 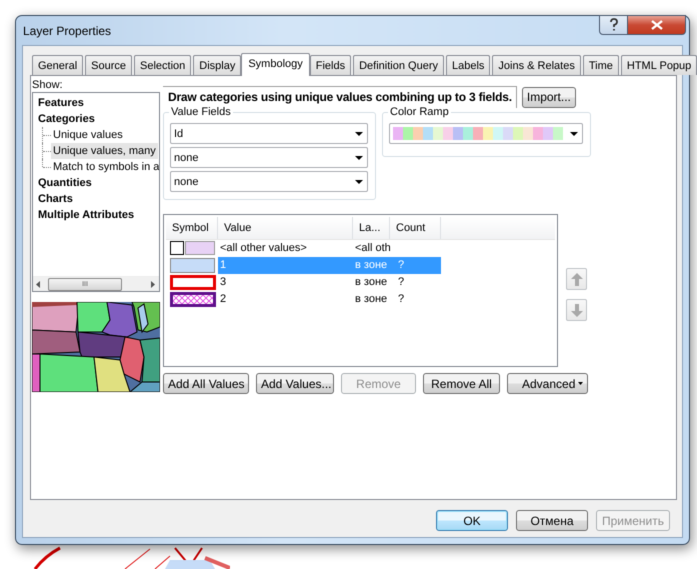 What do you see at coordinates (547, 383) in the screenshot?
I see `advanced-menu-button: Advanced` at bounding box center [547, 383].